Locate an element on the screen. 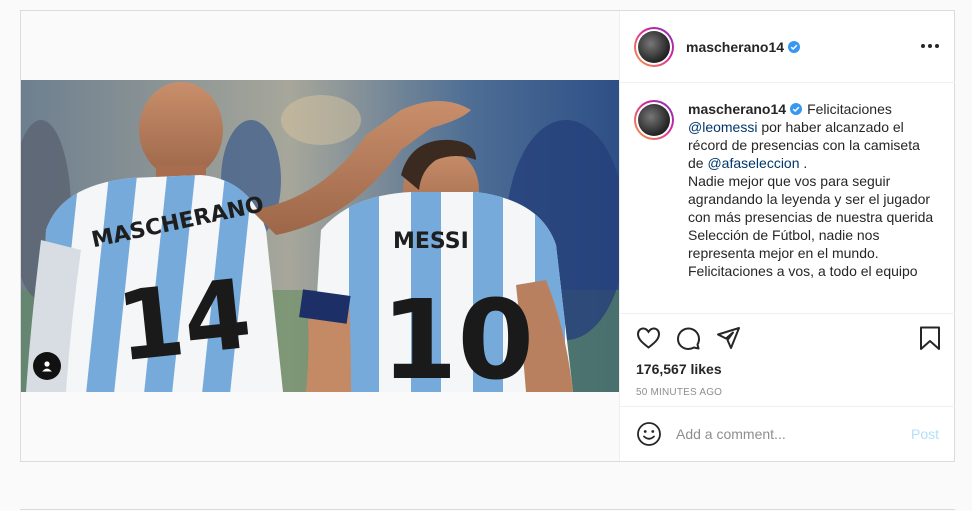 This screenshot has width=972, height=511. likes-count: 176,567 likes is located at coordinates (679, 369).